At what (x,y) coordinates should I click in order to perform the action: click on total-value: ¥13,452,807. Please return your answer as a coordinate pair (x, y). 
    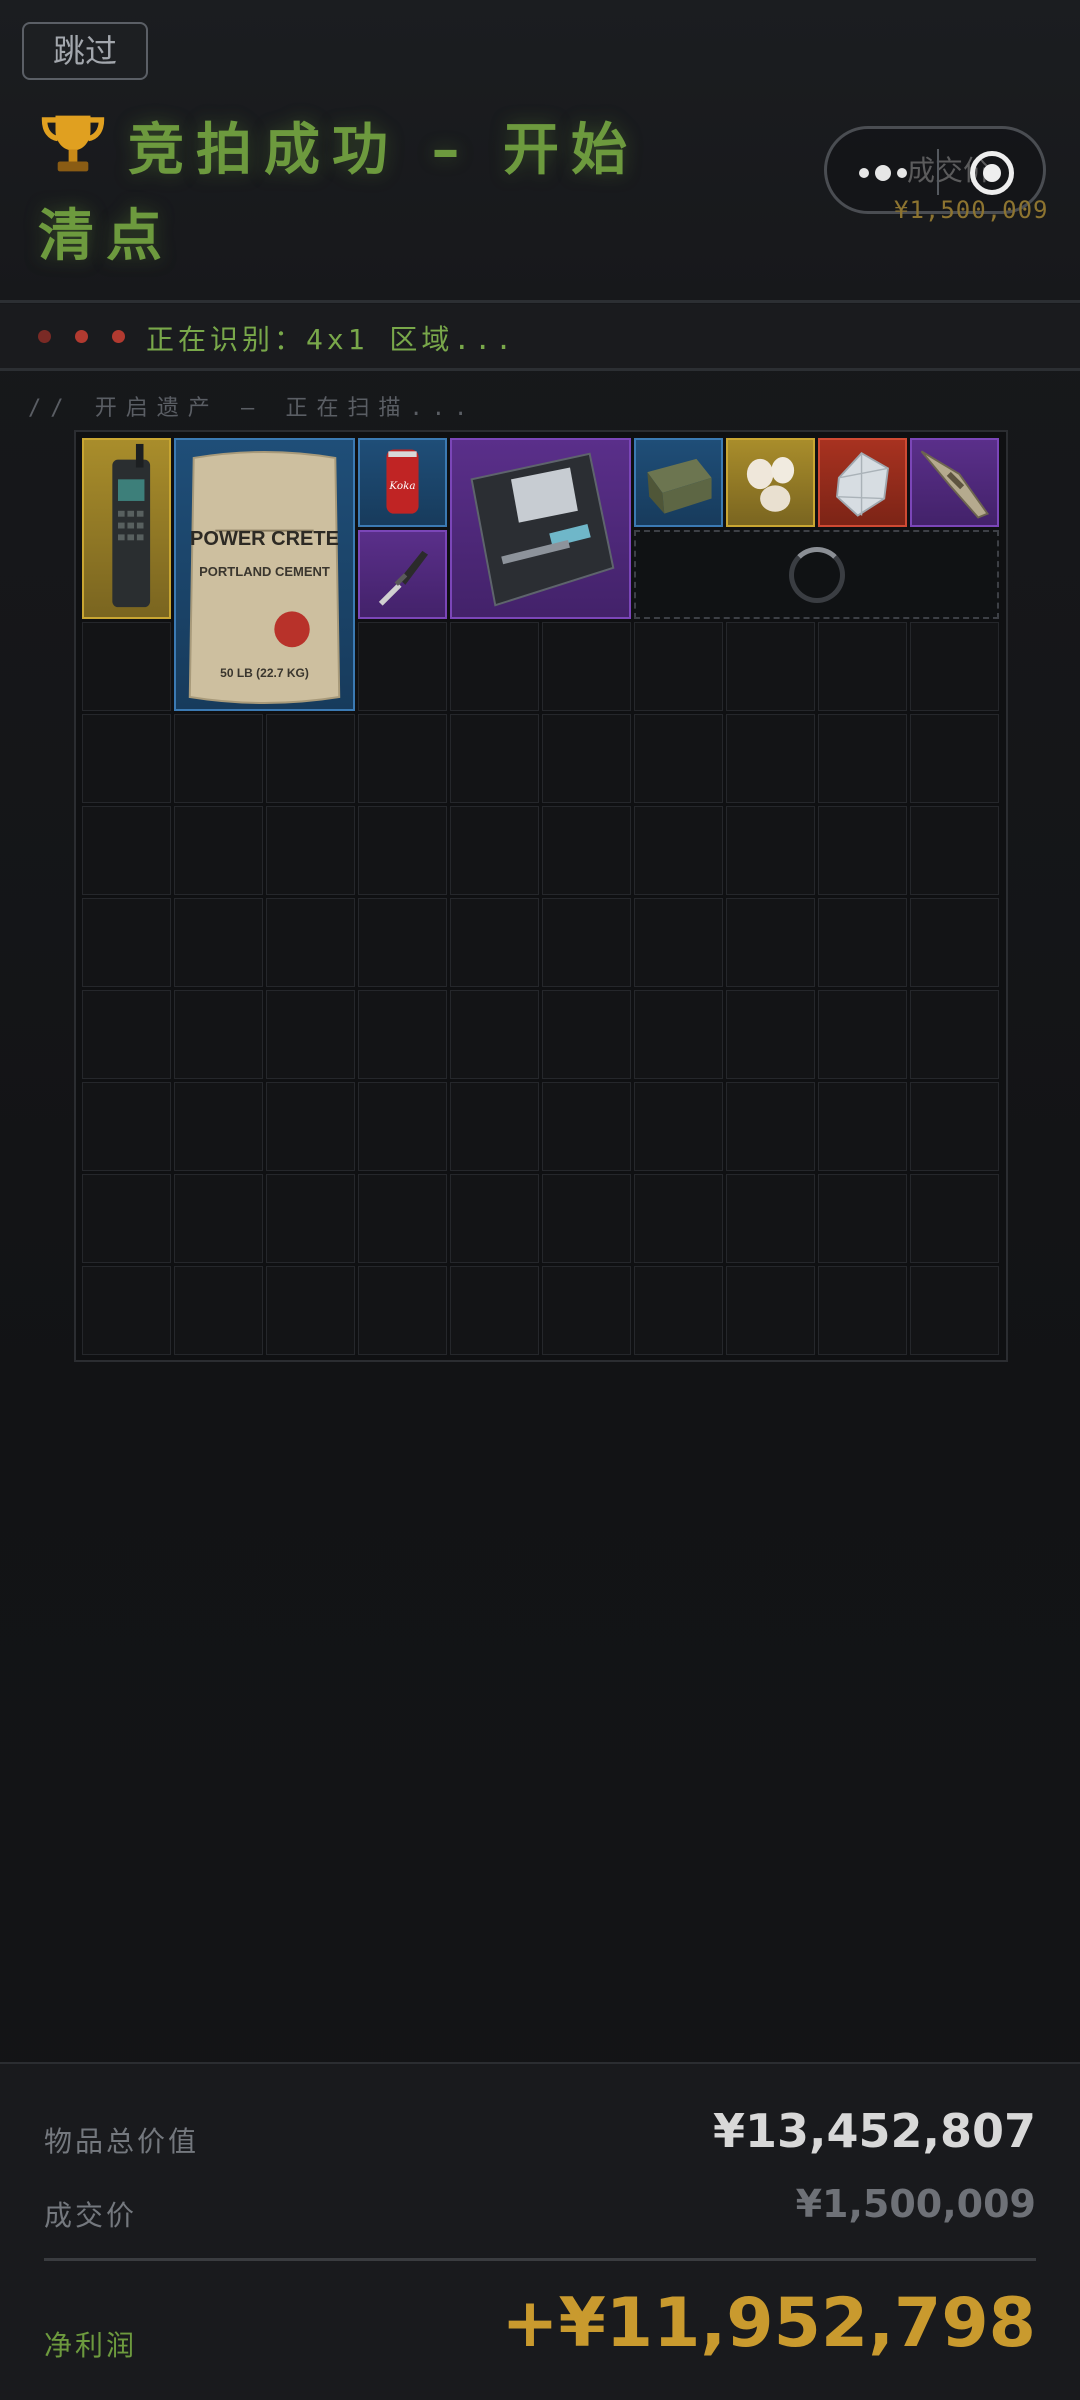
    Looking at the image, I should click on (874, 2131).